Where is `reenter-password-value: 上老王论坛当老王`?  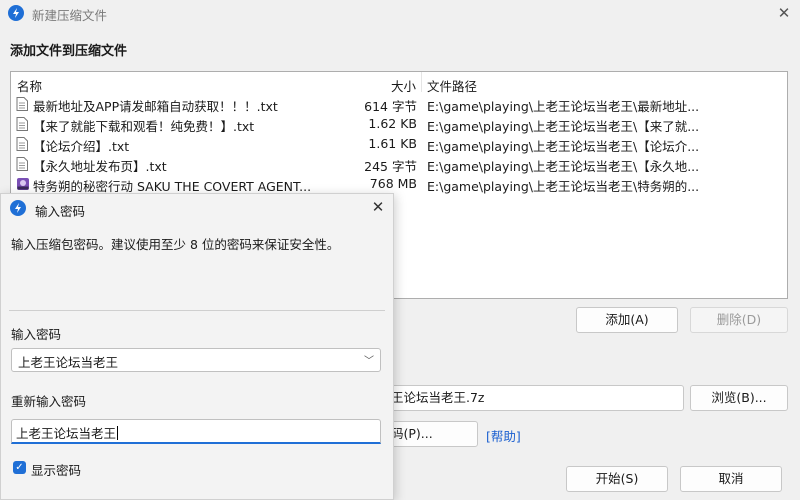 reenter-password-value: 上老王论坛当老王 is located at coordinates (66, 433).